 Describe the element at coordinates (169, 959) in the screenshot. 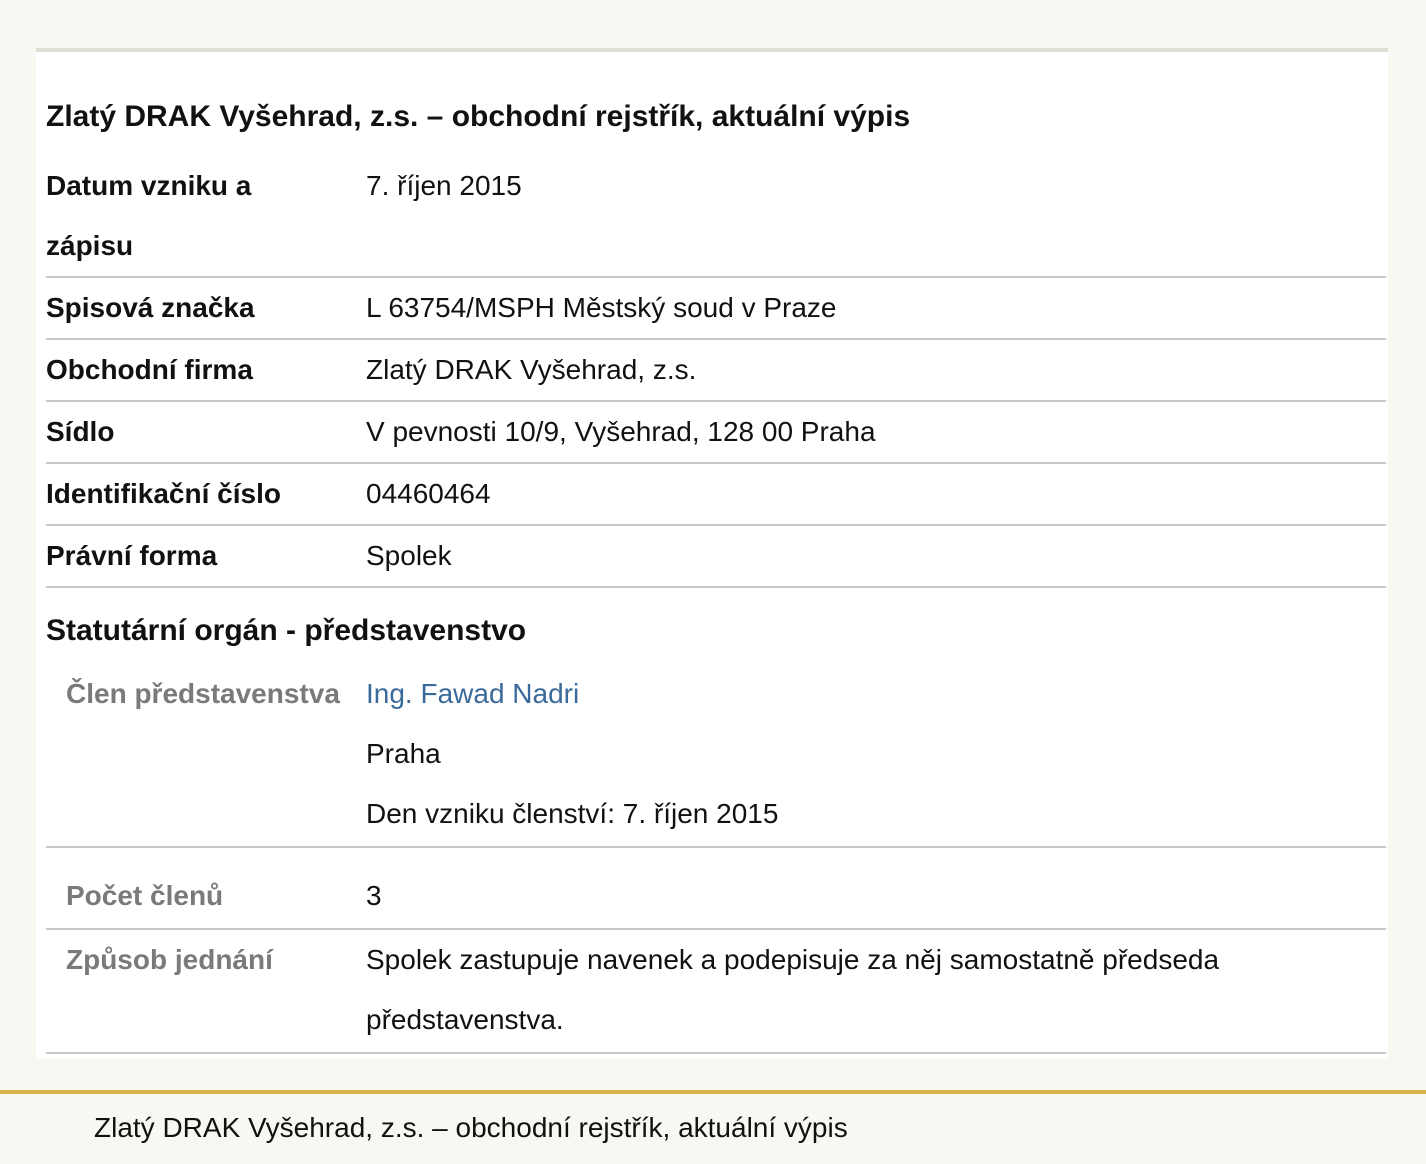

I see `representation-label: Způsob jednání` at that location.